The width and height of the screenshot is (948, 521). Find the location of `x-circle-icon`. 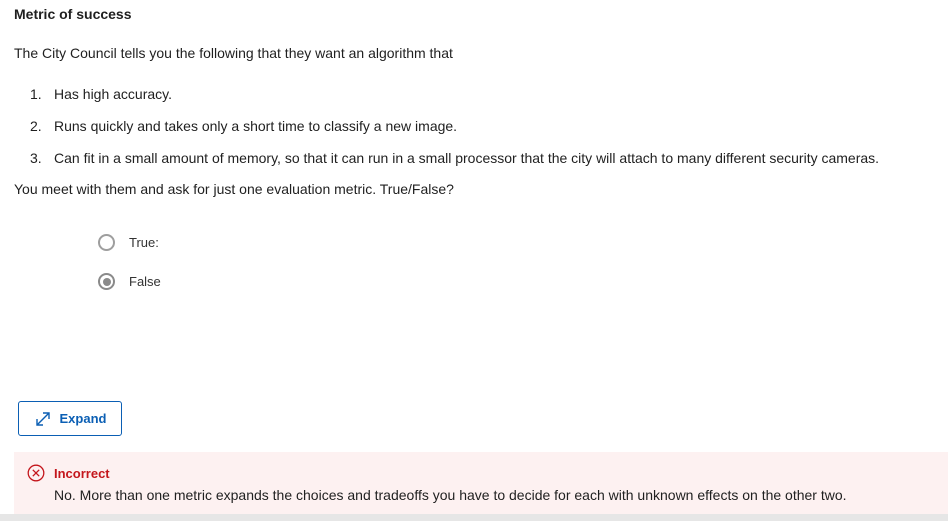

x-circle-icon is located at coordinates (36, 473).